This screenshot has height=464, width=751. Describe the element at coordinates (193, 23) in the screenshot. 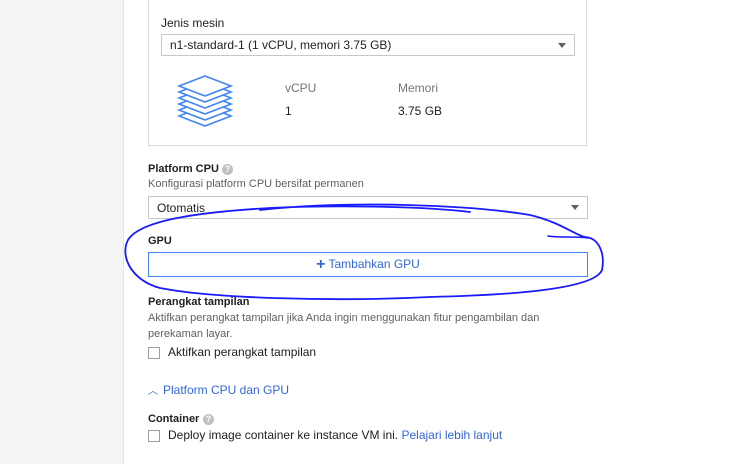

I see `machine-type-label: Jenis mesin` at that location.